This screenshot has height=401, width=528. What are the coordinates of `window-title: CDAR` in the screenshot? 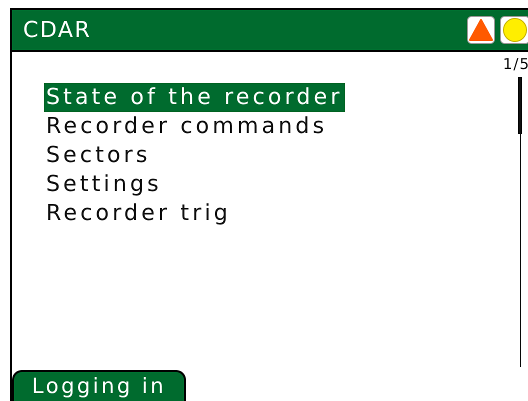 It's located at (57, 30).